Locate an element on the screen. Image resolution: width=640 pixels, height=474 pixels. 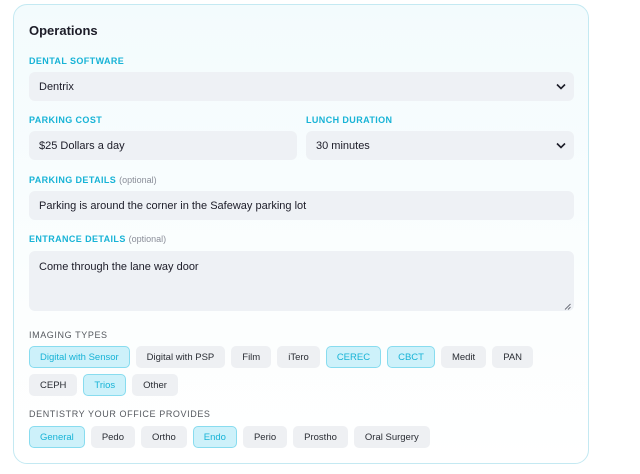
dental-software-select: Dentrix is located at coordinates (301, 86).